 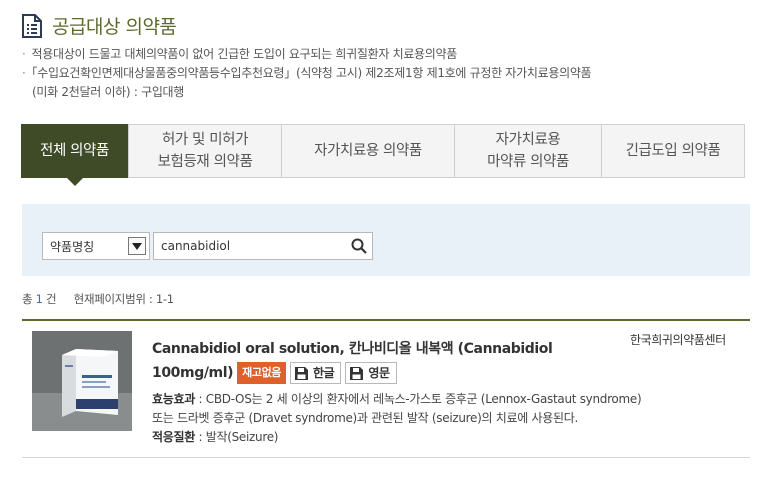 I want to click on tab-emergency-import: 긴급도입 의약품, so click(x=673, y=151).